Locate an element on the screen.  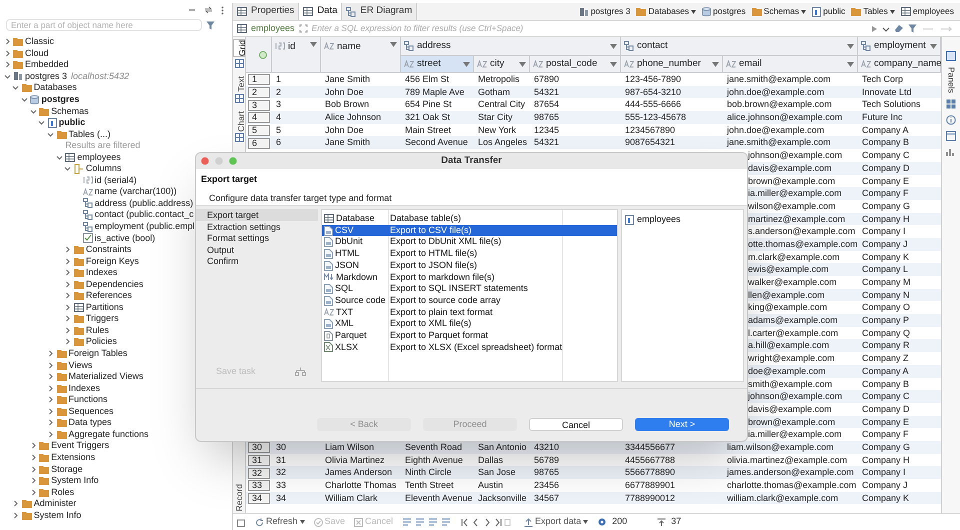
filter-field: Enter a SQL expression to filter results (use Ctrl+Space) is located at coordinates (589, 28).